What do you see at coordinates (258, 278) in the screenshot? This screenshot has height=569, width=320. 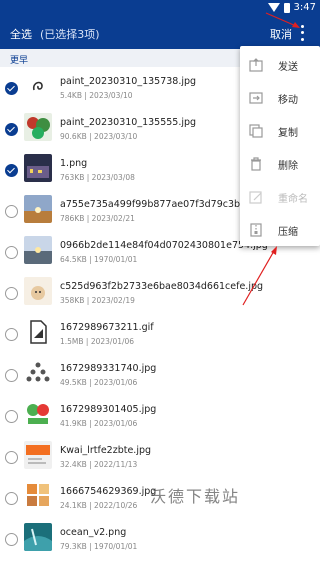 I see `arrow-to-compress` at bounding box center [258, 278].